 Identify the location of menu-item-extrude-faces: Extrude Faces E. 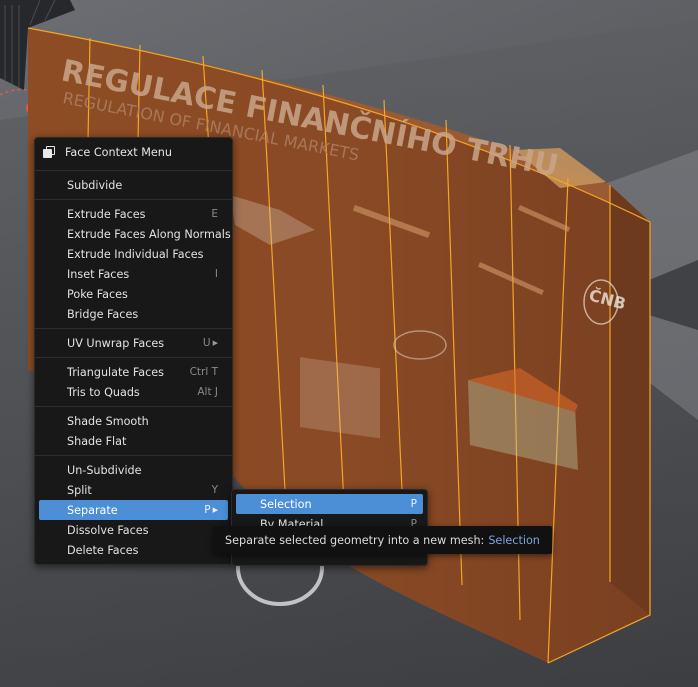
(133, 214).